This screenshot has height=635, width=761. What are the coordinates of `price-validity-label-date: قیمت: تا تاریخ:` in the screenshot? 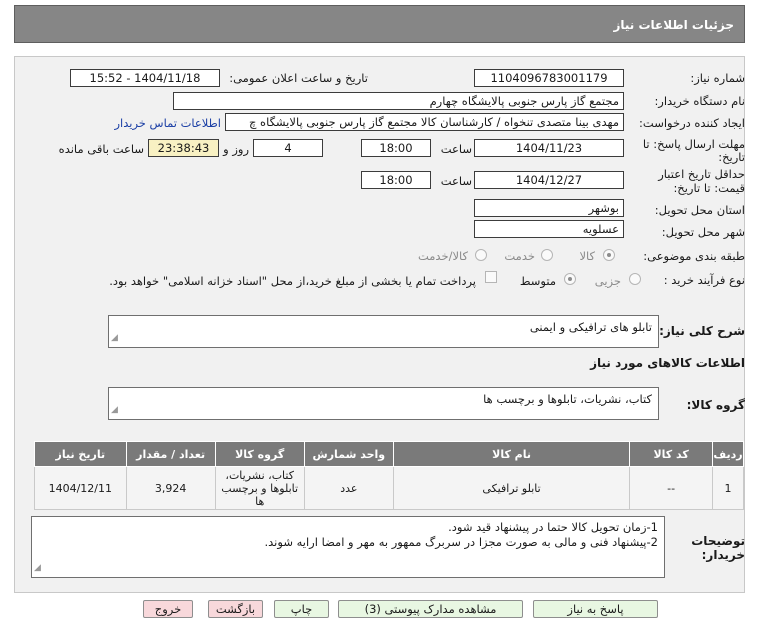 It's located at (709, 188).